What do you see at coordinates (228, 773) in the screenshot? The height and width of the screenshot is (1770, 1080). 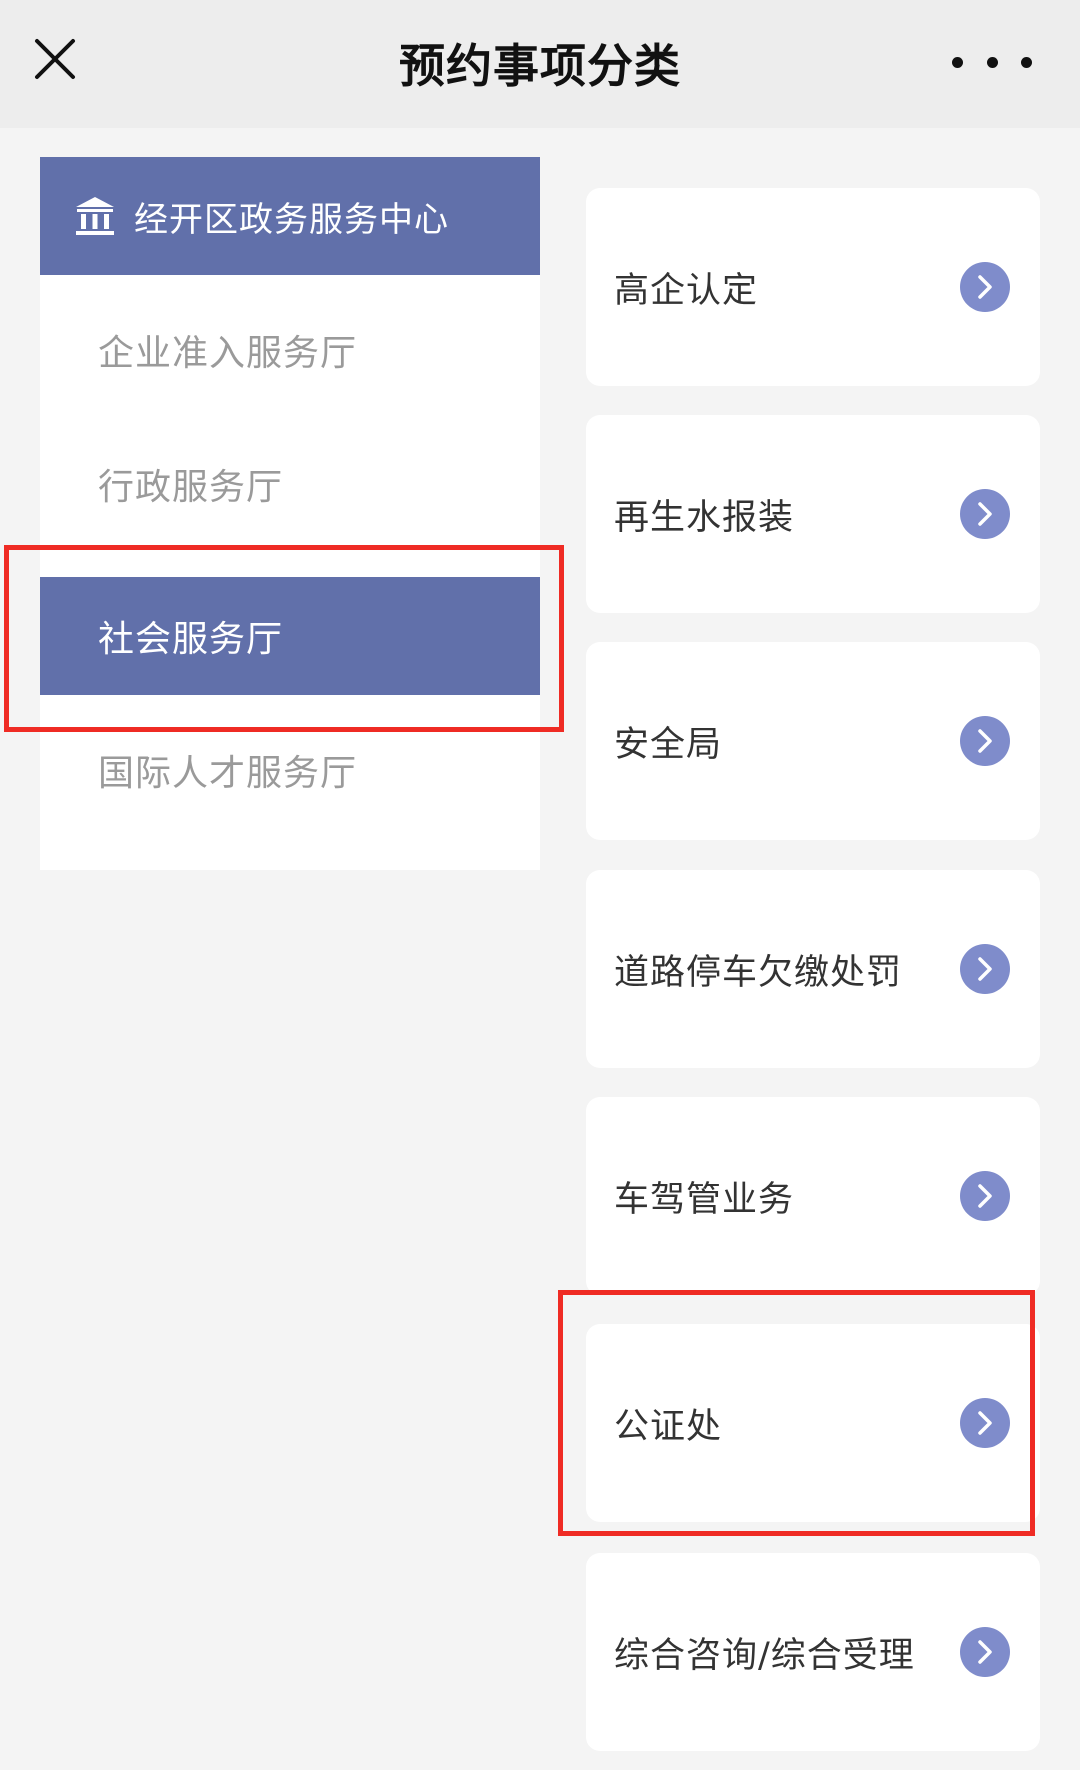 I see `hall-item-label: 国际人才服务厅` at bounding box center [228, 773].